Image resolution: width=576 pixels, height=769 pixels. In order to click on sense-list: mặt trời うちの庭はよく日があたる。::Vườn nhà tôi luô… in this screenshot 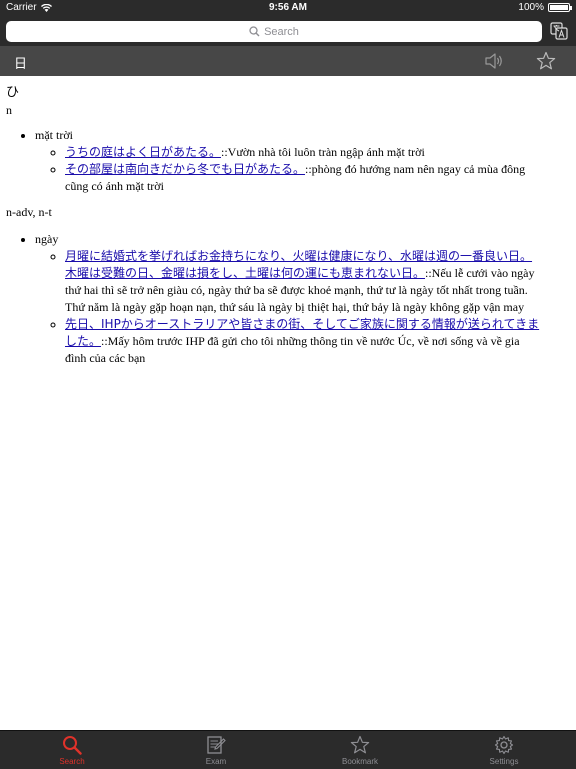, I will do `click(270, 161)`.